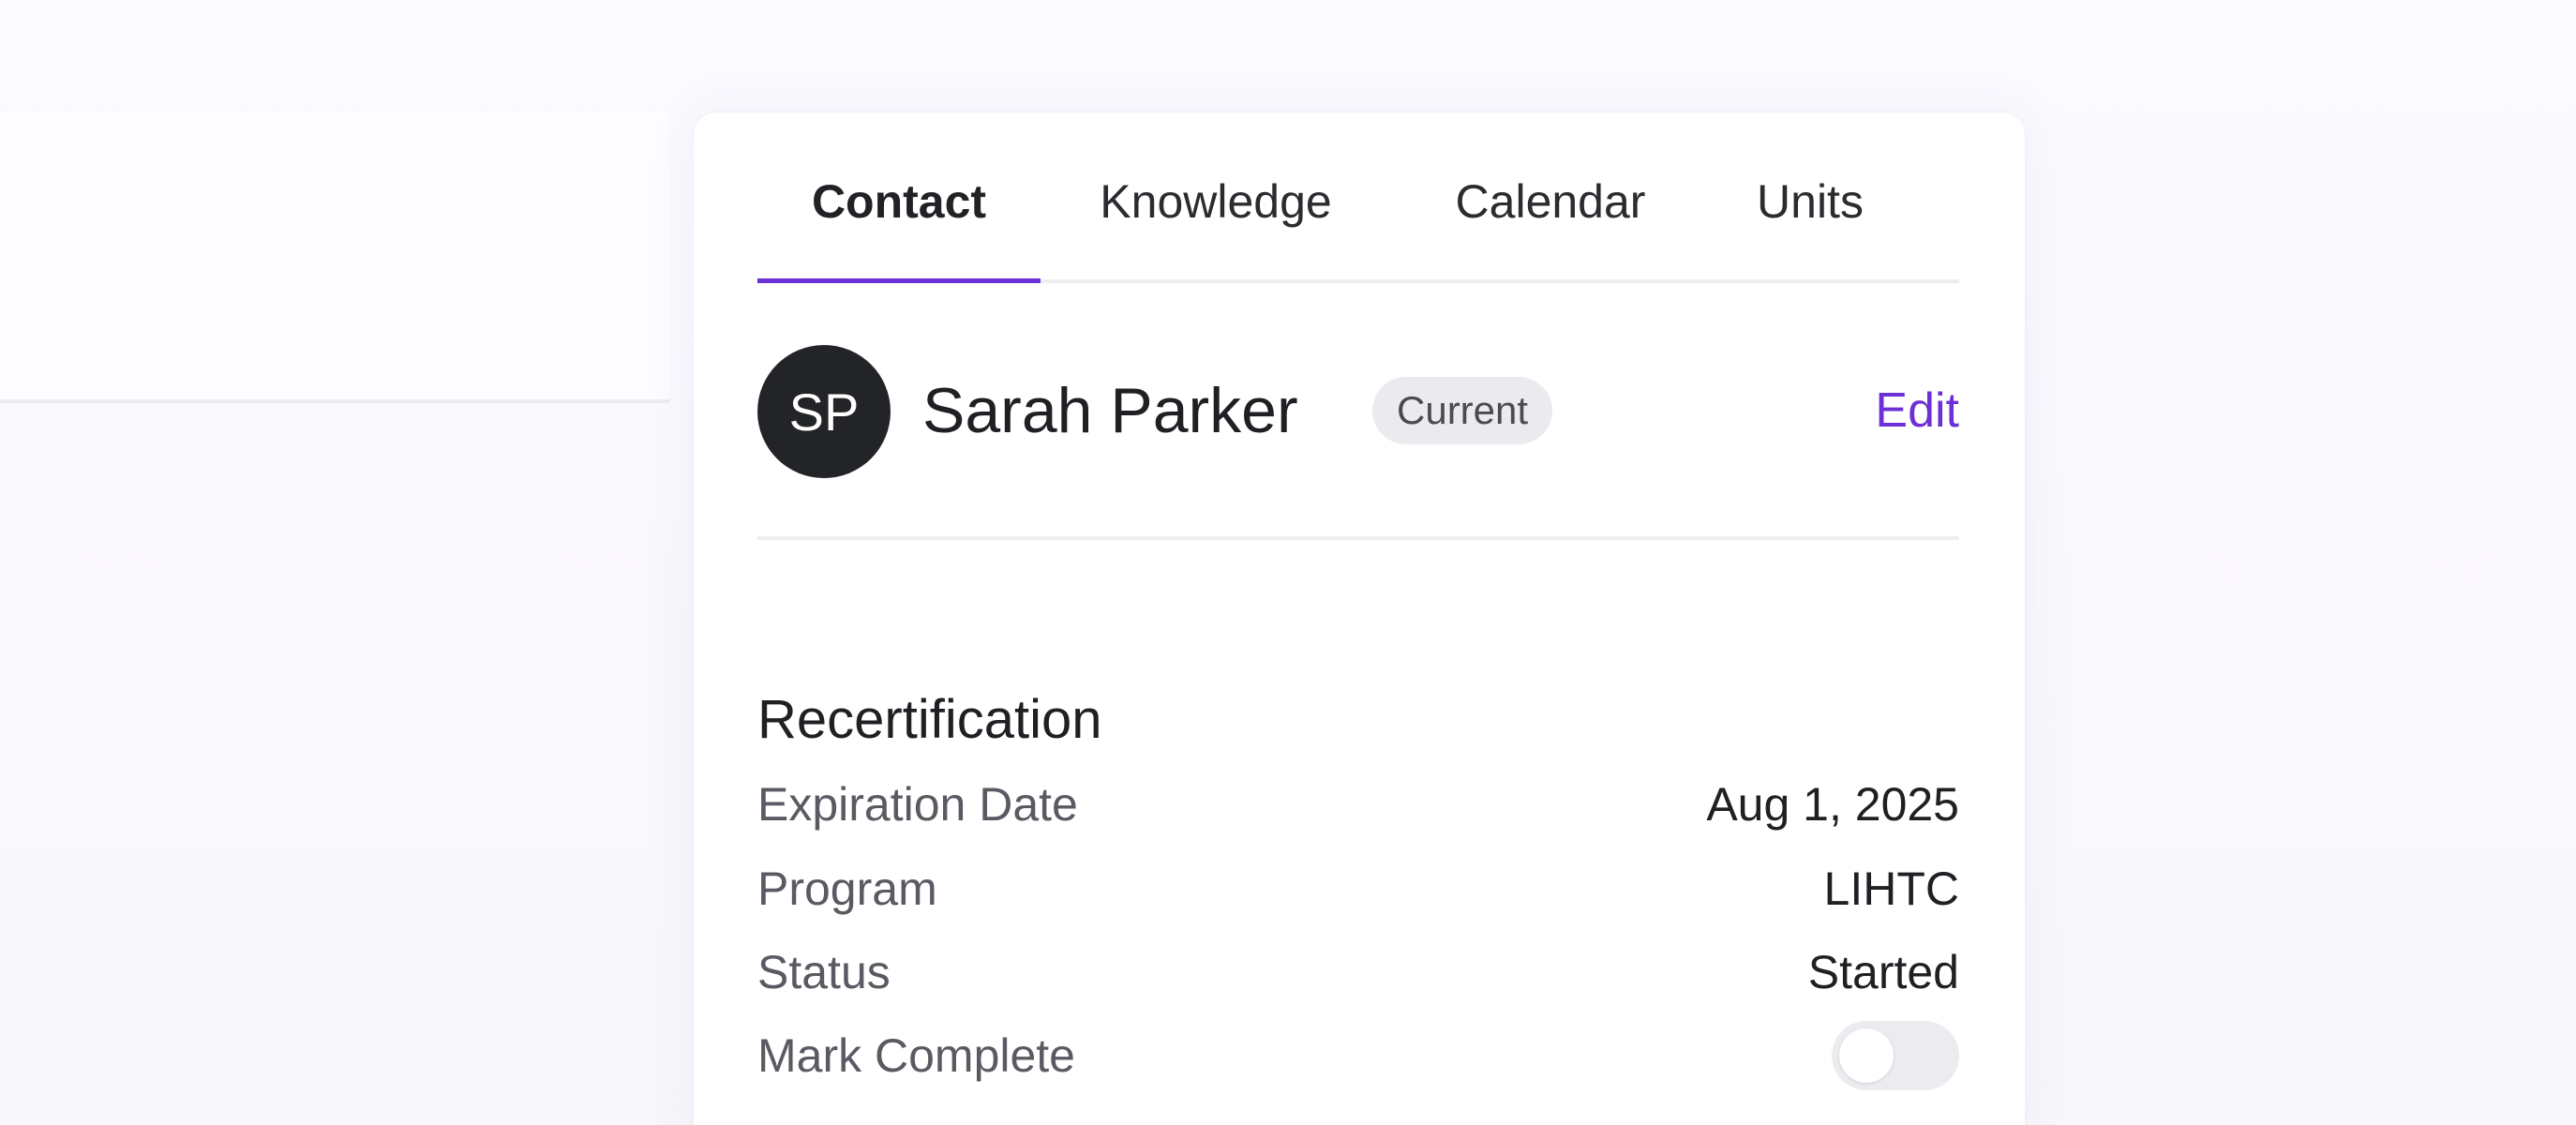 The image size is (2576, 1125). What do you see at coordinates (917, 804) in the screenshot?
I see `detail-label: Expiration Date` at bounding box center [917, 804].